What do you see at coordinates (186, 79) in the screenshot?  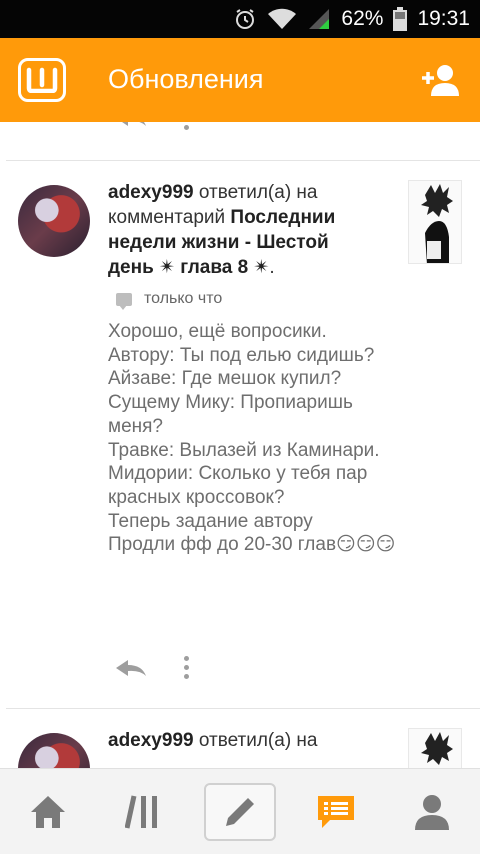 I see `page-title: Обновления` at bounding box center [186, 79].